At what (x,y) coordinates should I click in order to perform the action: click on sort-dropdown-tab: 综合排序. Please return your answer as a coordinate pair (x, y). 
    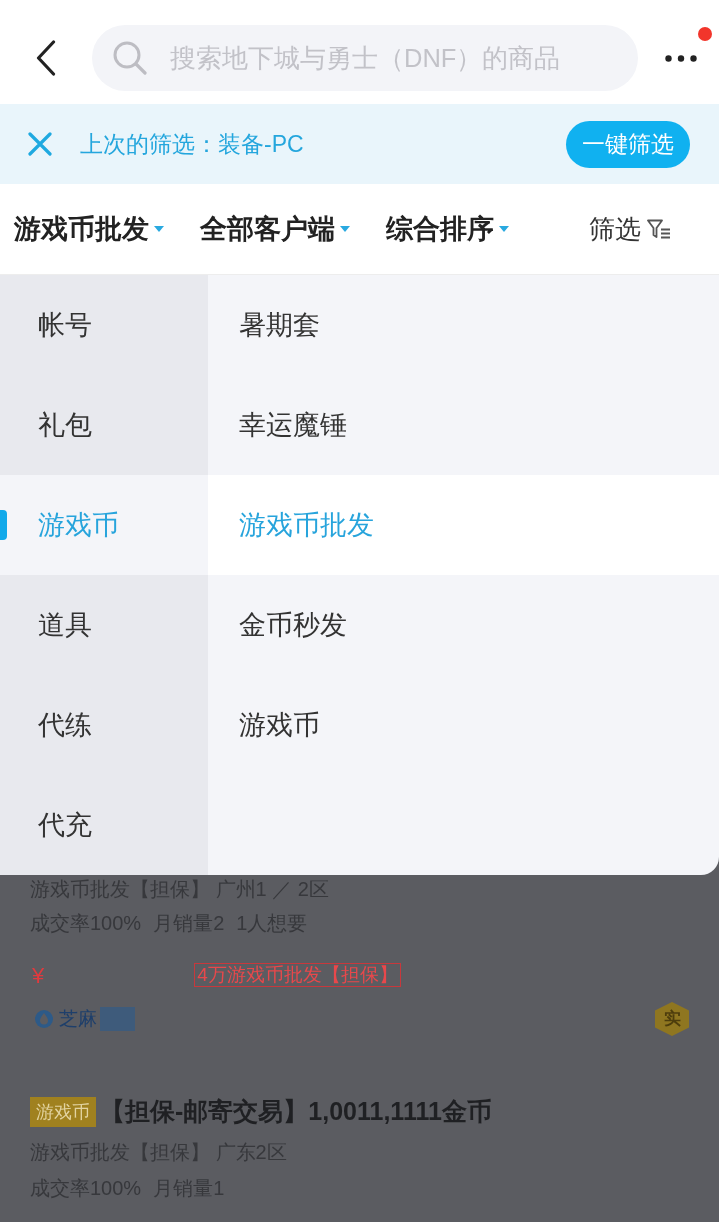
    Looking at the image, I should click on (447, 229).